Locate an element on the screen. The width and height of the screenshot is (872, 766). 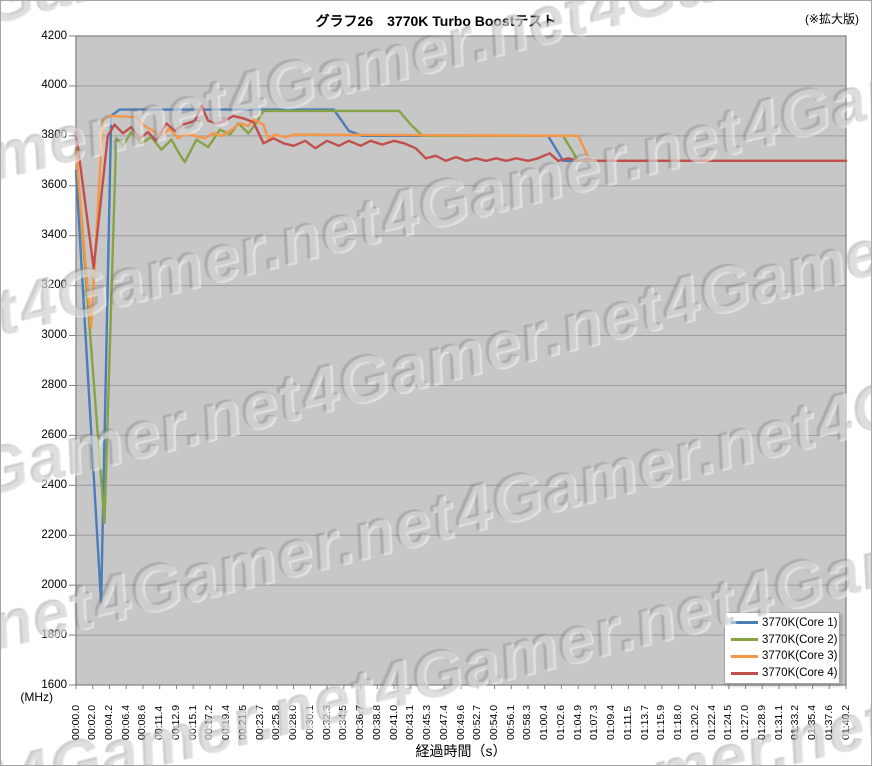
x-tick-label: 01:18.0 is located at coordinates (678, 722).